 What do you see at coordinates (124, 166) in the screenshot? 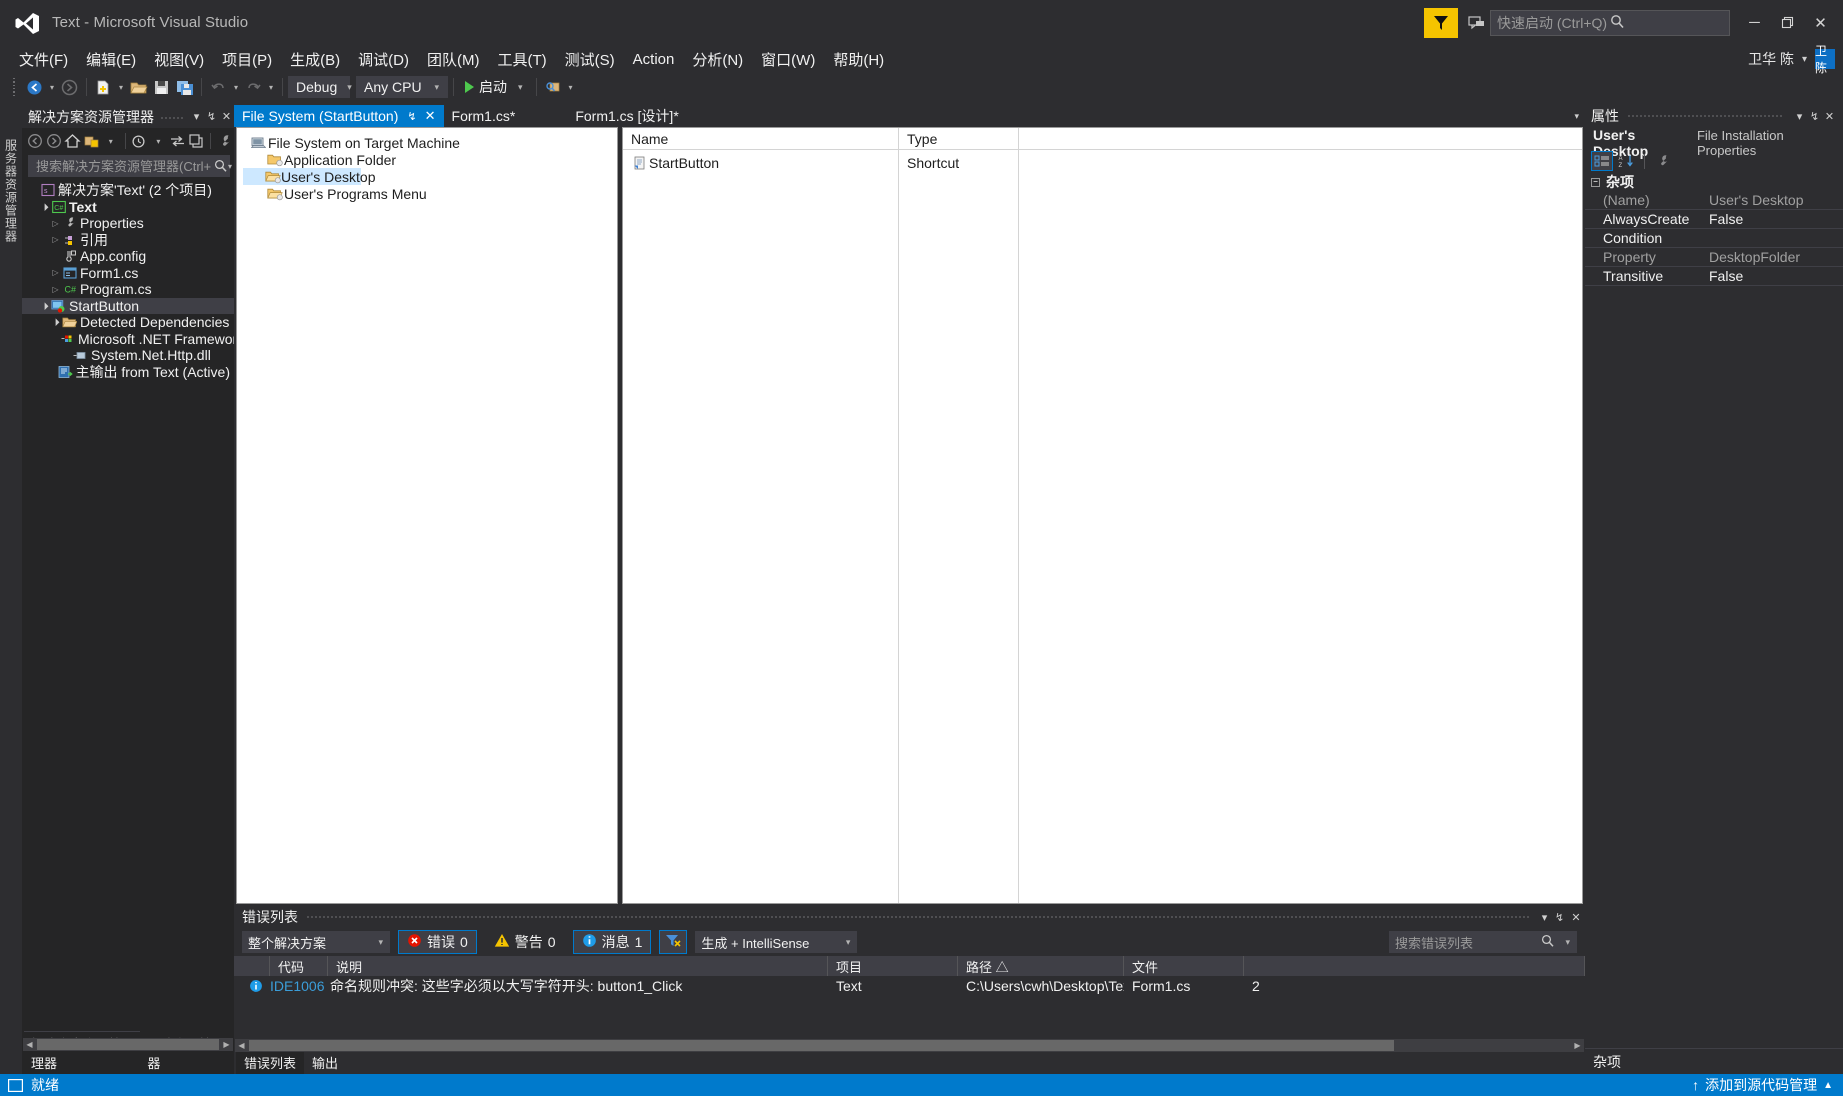
I see `search-input` at bounding box center [124, 166].